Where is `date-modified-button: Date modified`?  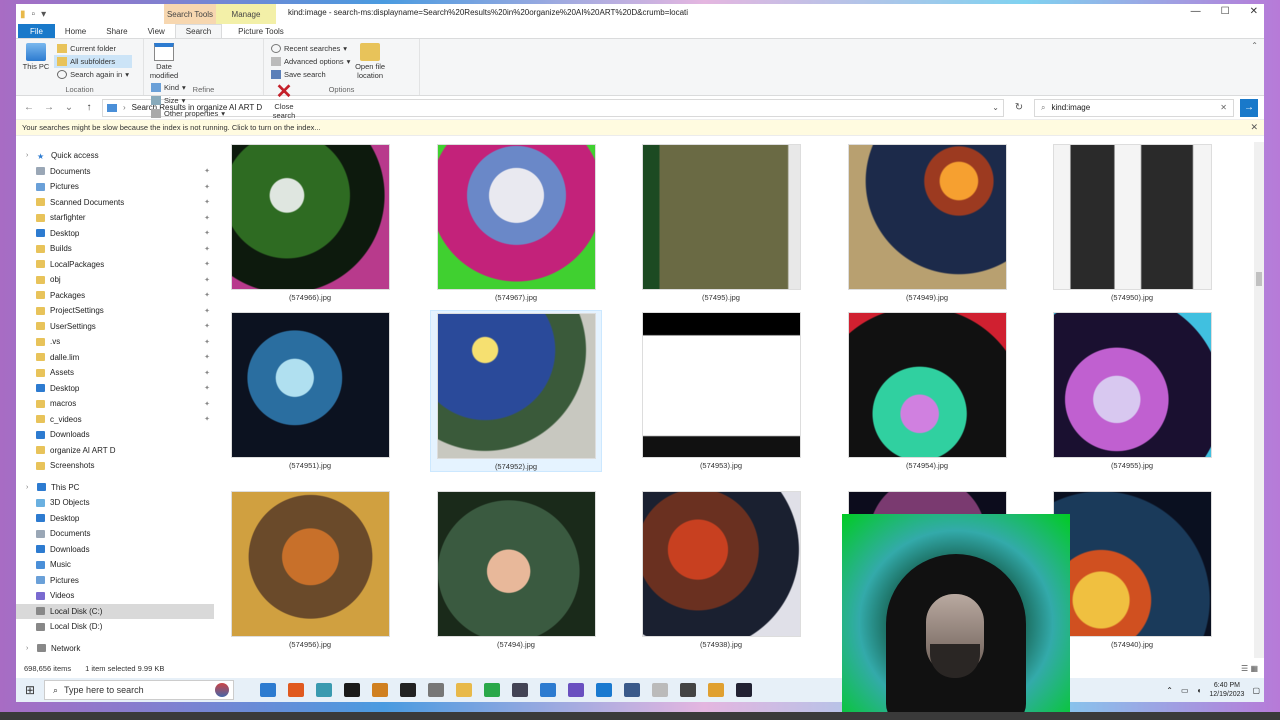
date-modified-button: Date modified is located at coordinates (164, 61).